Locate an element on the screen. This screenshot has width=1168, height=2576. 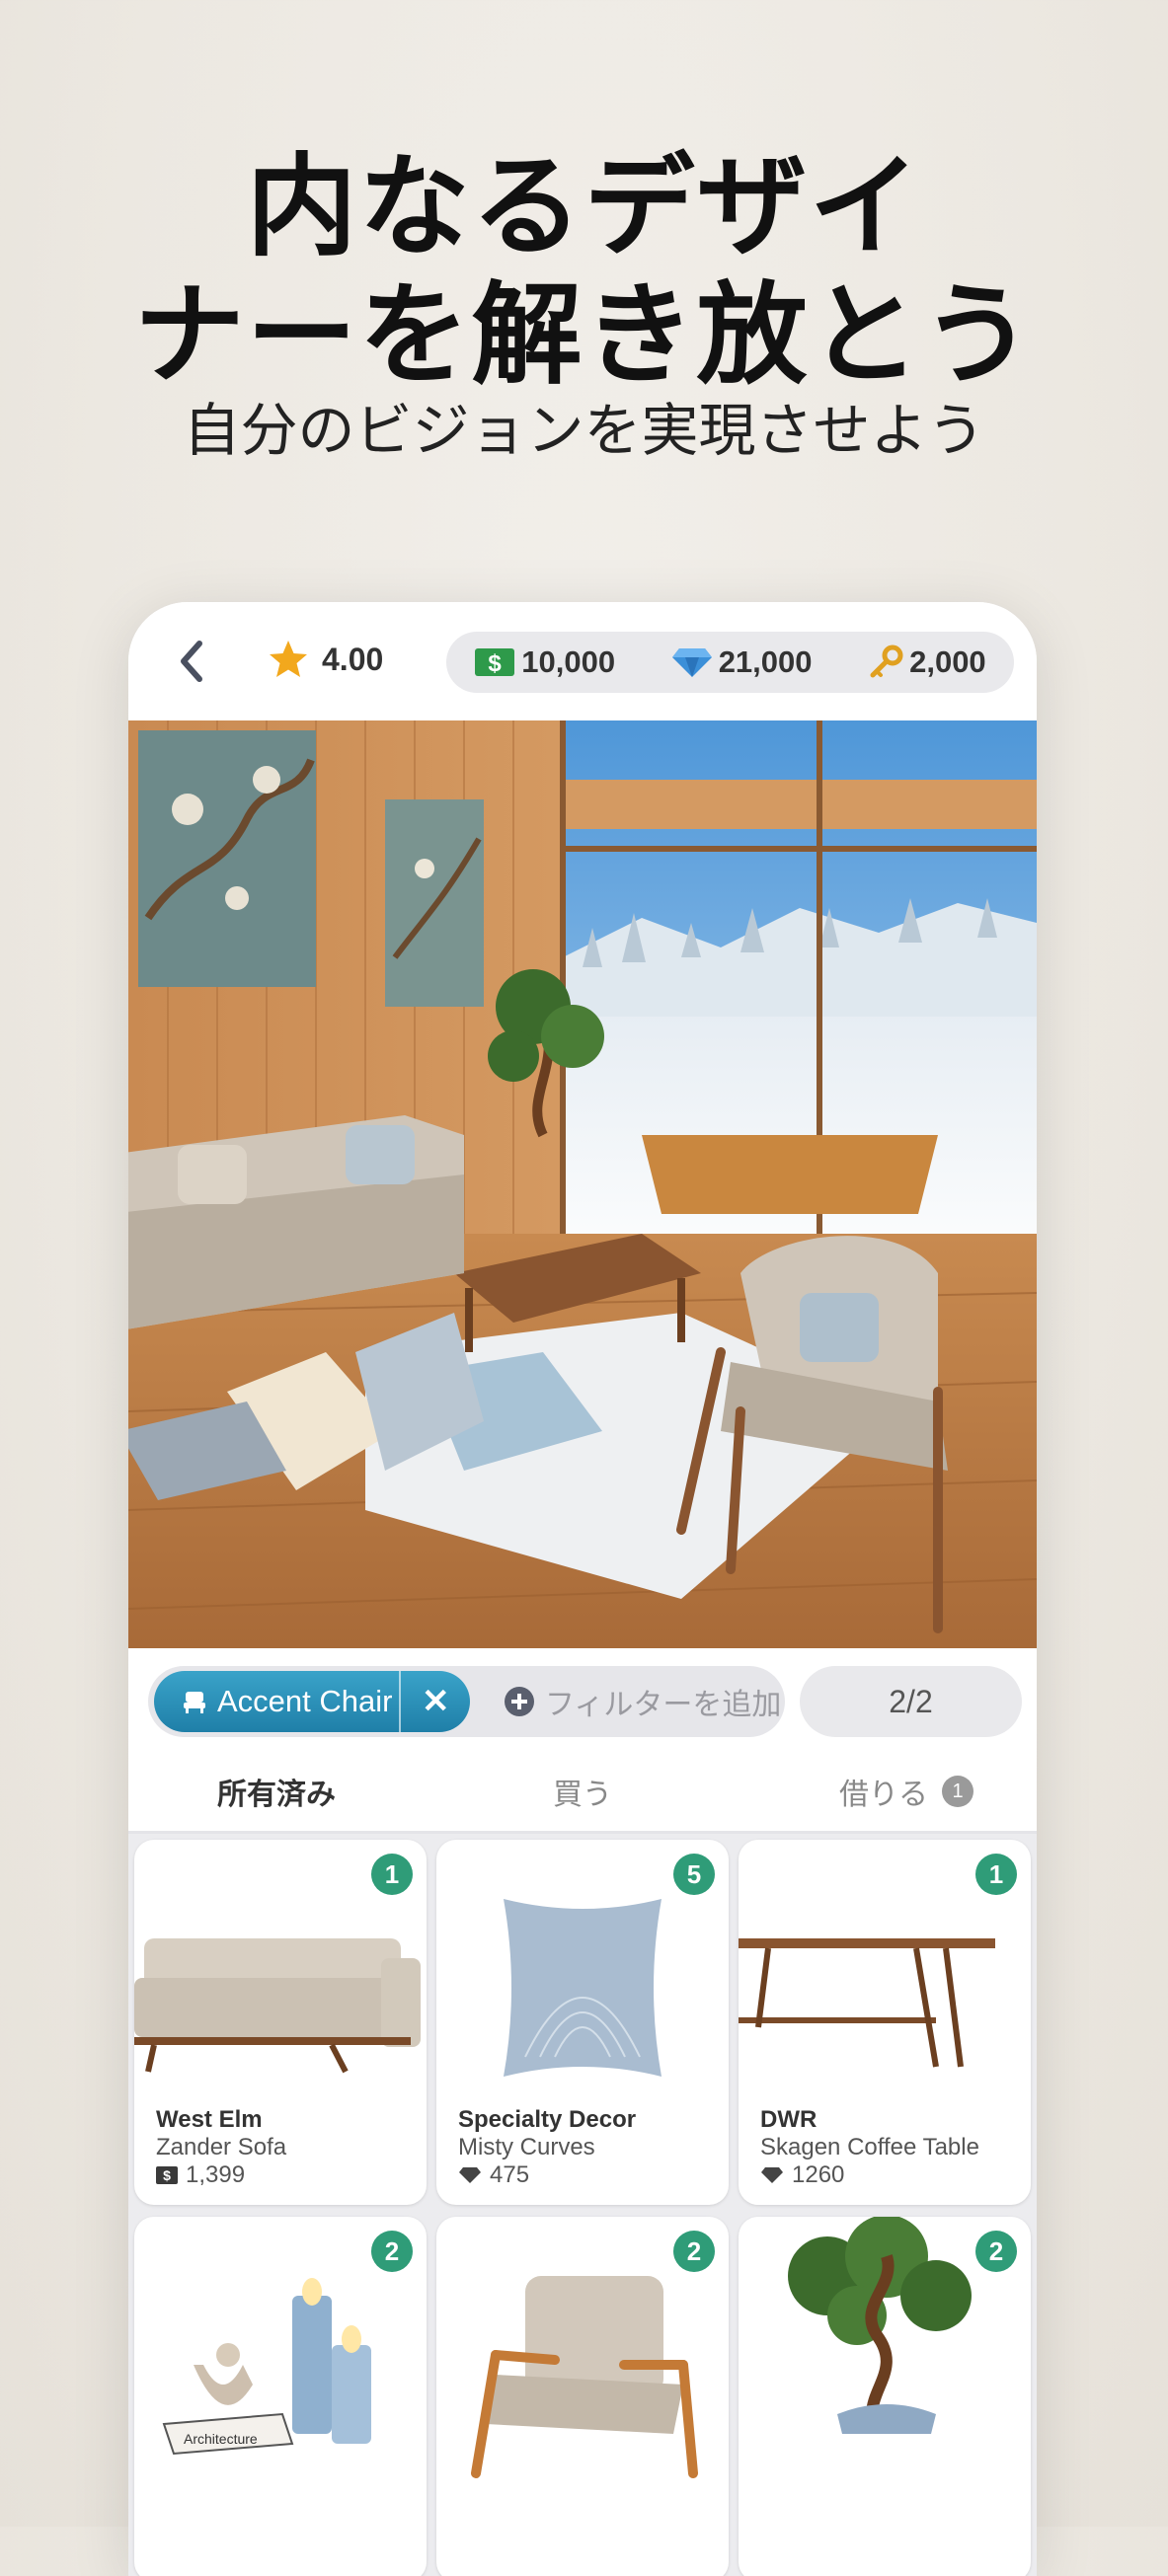
item-price: 475 is located at coordinates (493, 2175).